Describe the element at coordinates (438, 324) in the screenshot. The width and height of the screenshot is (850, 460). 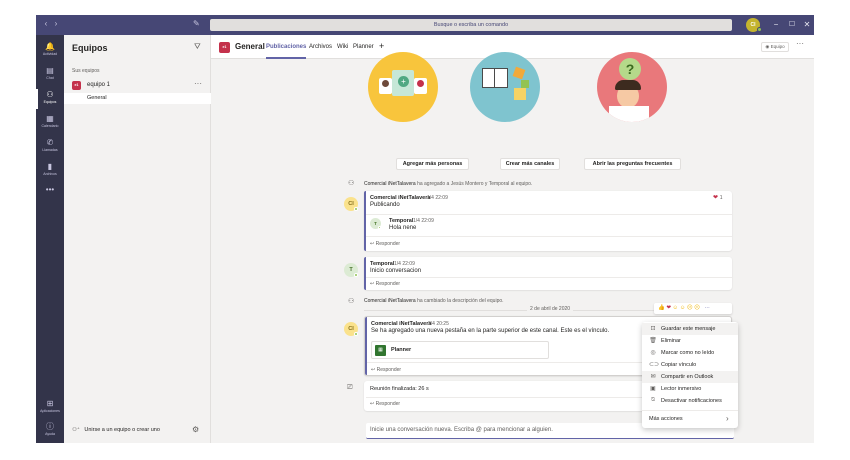
I see `post-time: 2/4 20:25` at that location.